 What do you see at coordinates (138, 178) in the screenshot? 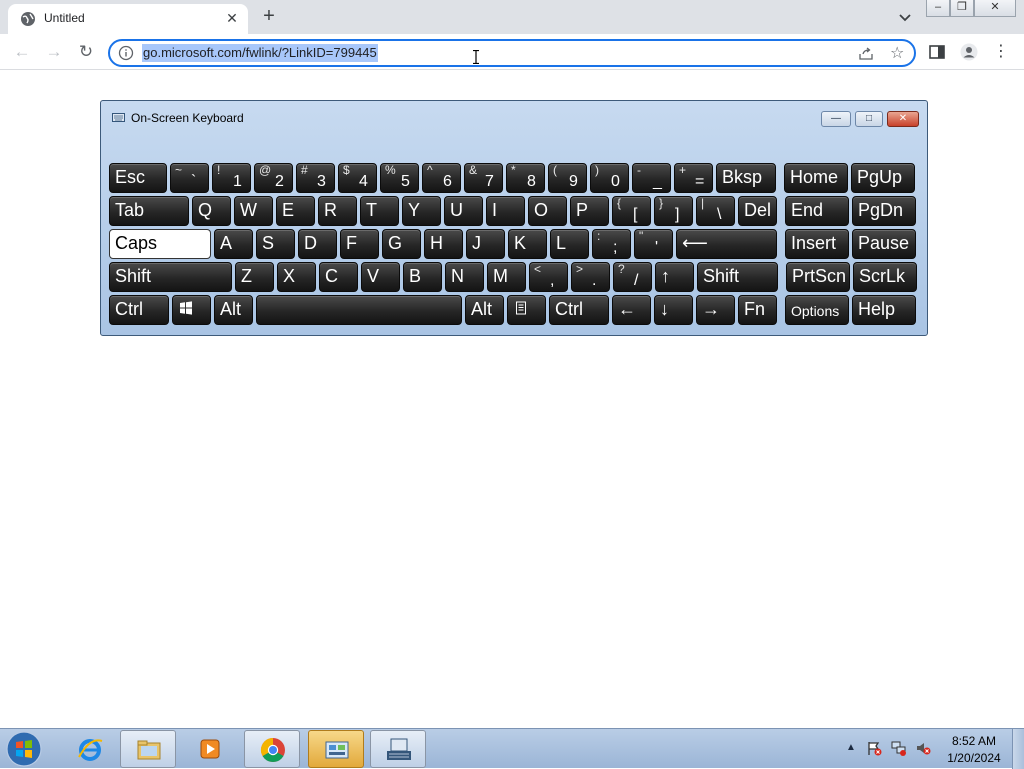
I see `key-esc: Esc` at bounding box center [138, 178].